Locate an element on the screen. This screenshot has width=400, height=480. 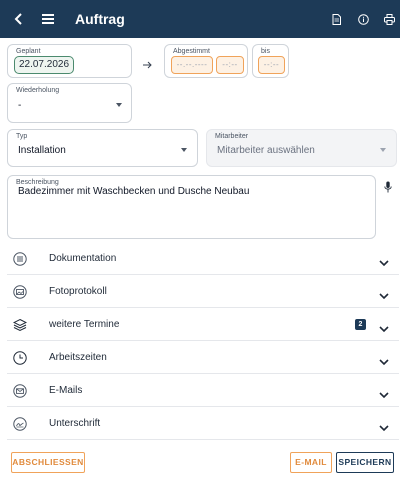
geplant-label: Geplant is located at coordinates (28, 51).